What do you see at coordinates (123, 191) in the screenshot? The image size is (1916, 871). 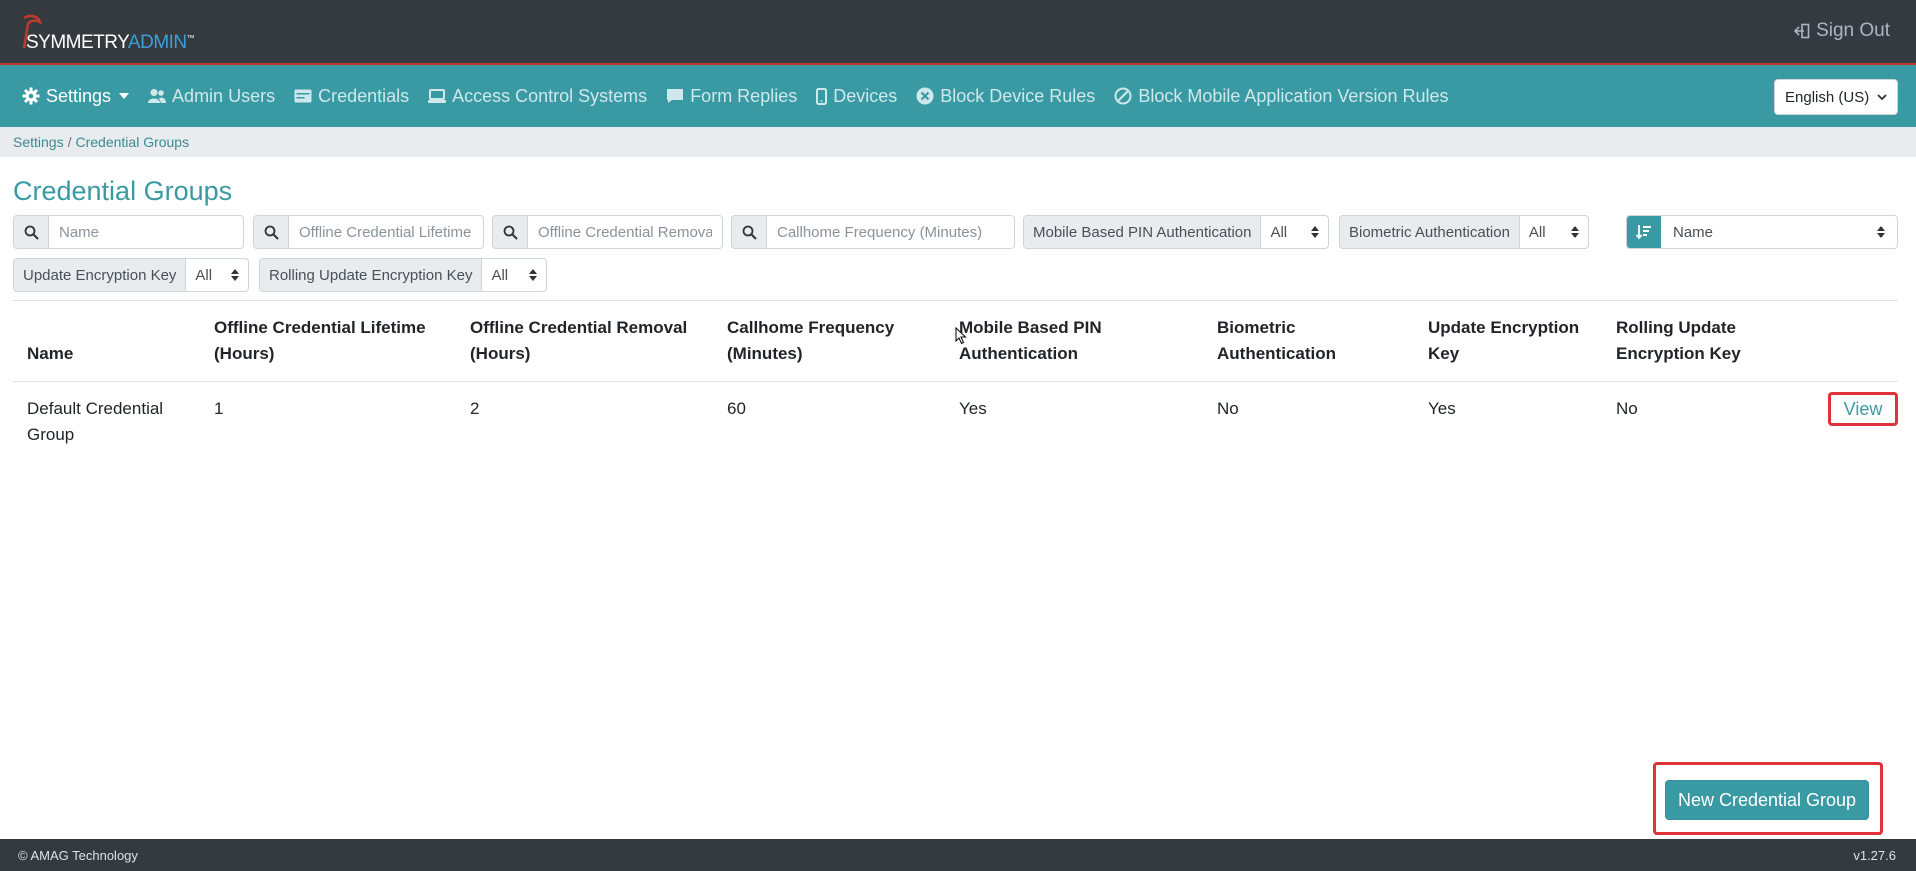 I see `page-title: Credential Groups` at bounding box center [123, 191].